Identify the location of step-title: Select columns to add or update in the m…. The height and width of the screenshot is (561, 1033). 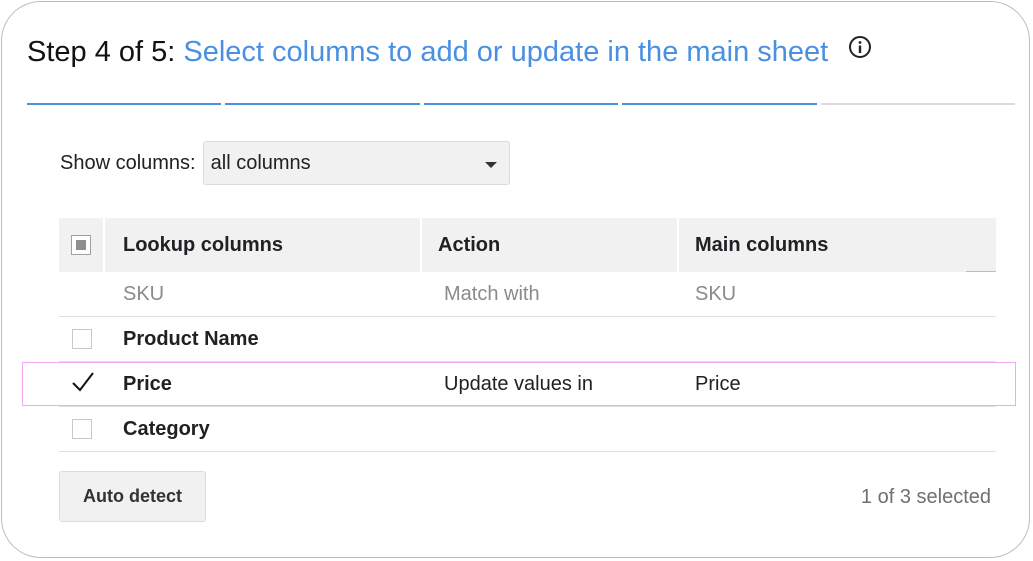
(506, 52).